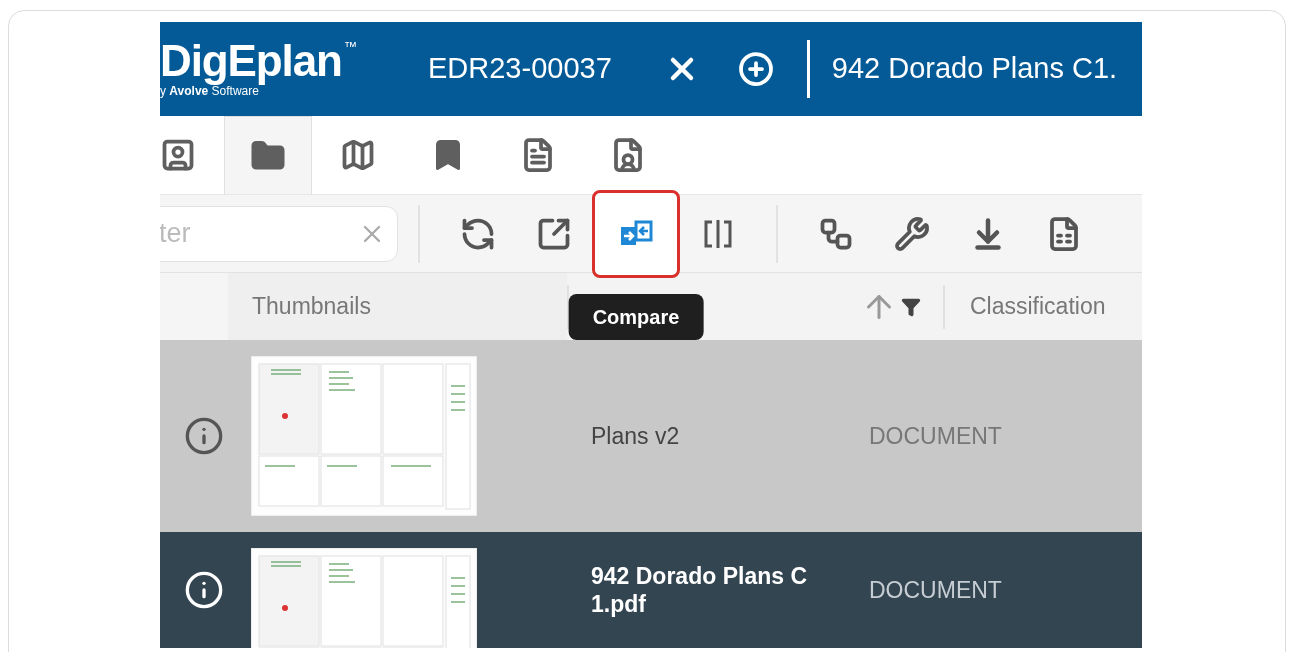 The image size is (1294, 652). Describe the element at coordinates (700, 590) in the screenshot. I see `file-name: 942 Dorado Plans C1.pdf` at that location.